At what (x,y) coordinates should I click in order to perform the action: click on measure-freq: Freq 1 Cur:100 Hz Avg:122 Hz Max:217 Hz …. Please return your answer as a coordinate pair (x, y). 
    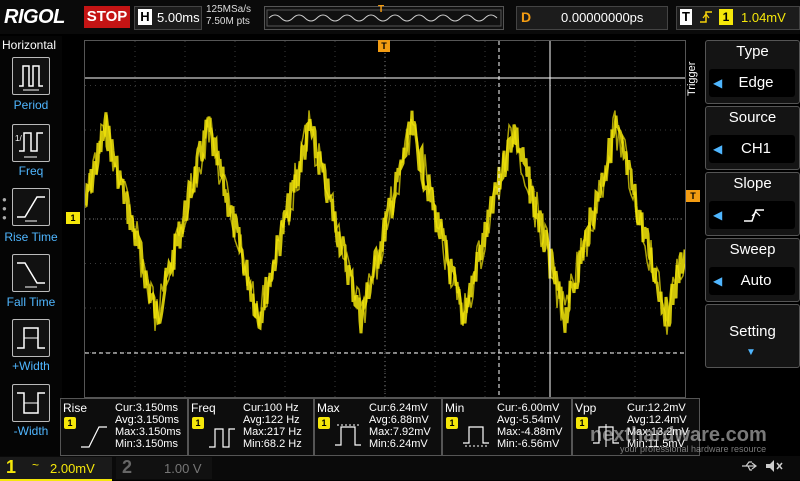
    Looking at the image, I should click on (251, 427).